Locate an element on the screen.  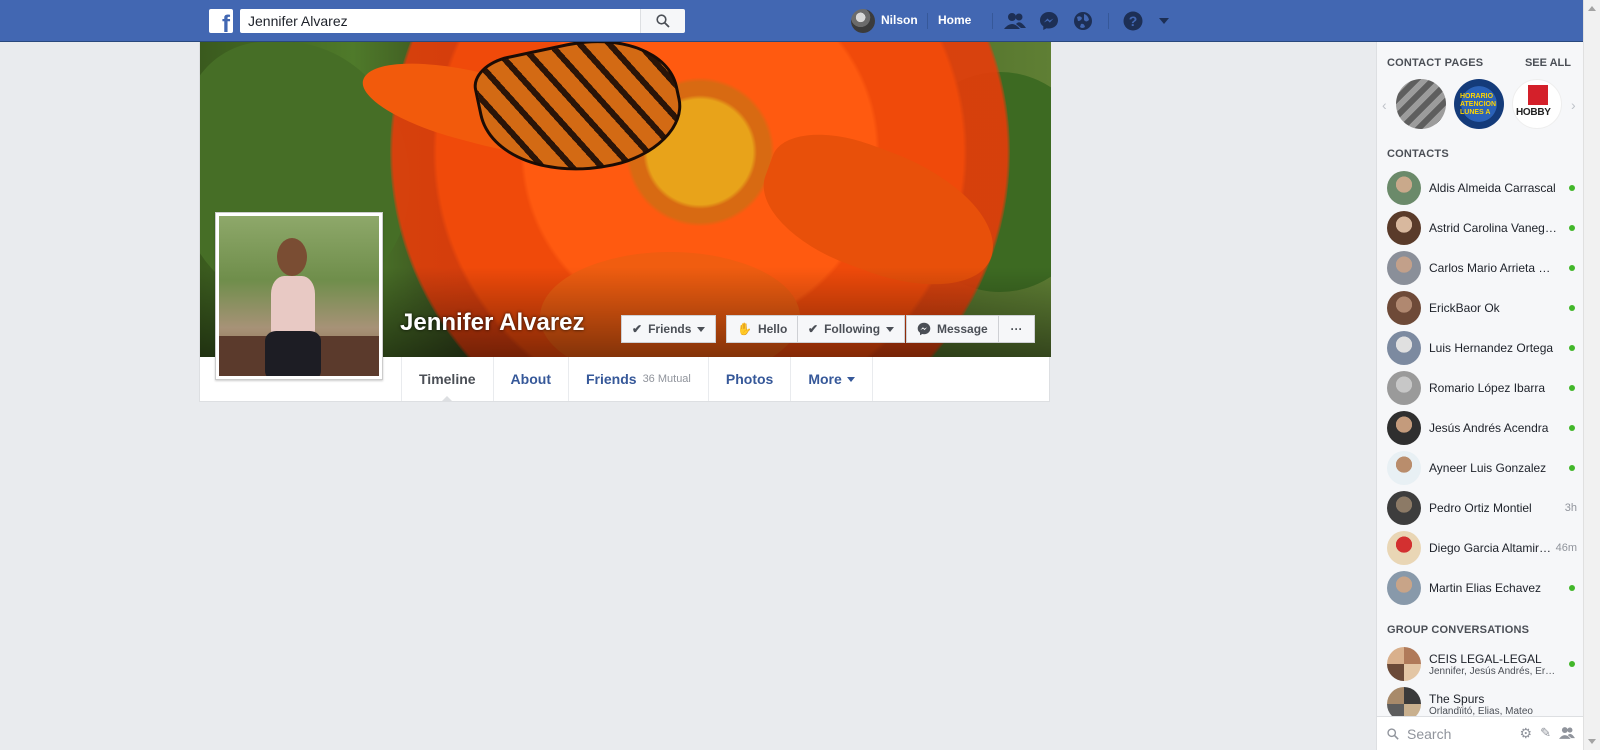
more-options-button: ··· is located at coordinates (1016, 329).